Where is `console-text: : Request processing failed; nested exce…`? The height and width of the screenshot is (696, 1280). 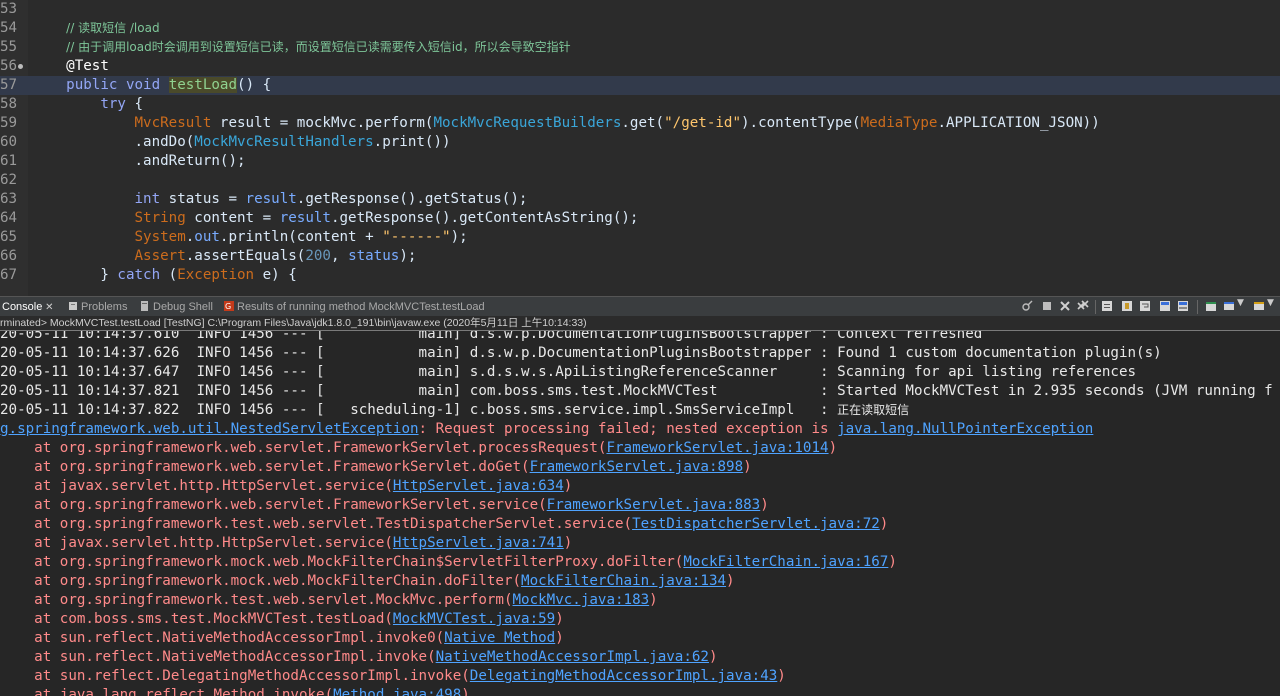
console-text: : Request processing failed; nested exce… is located at coordinates (628, 429).